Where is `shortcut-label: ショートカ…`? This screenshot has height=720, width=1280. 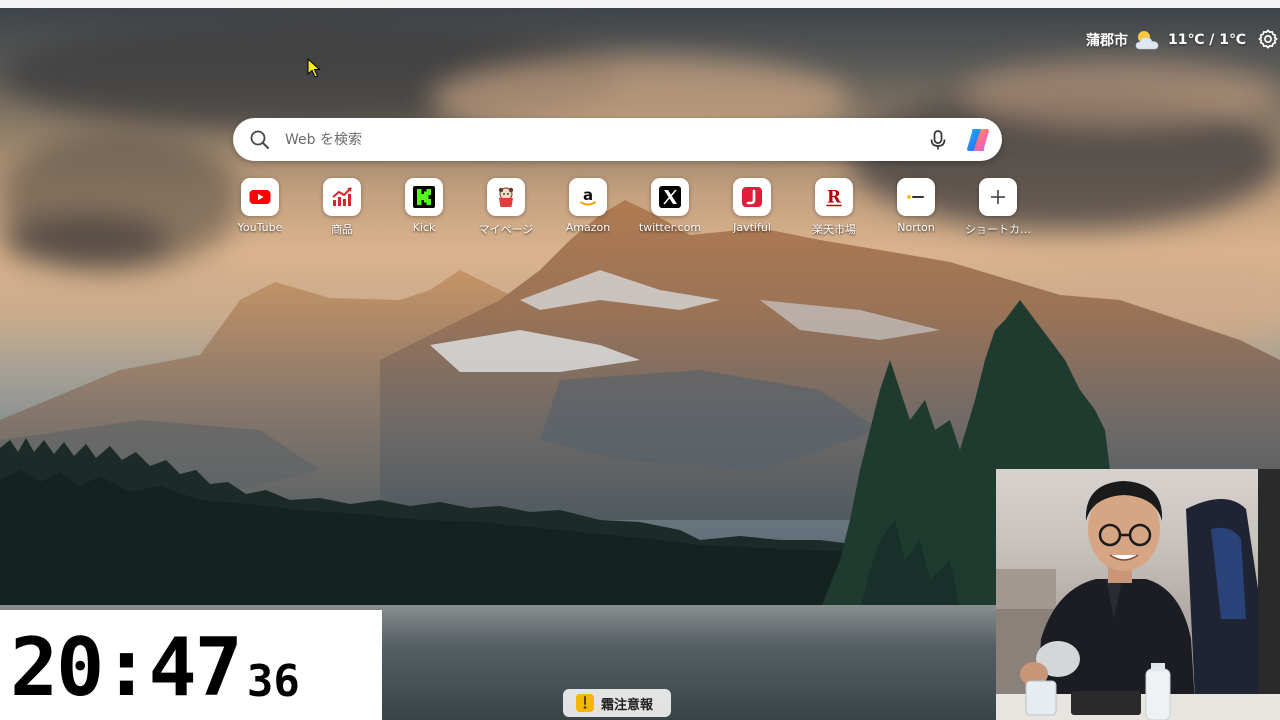 shortcut-label: ショートカ… is located at coordinates (998, 229).